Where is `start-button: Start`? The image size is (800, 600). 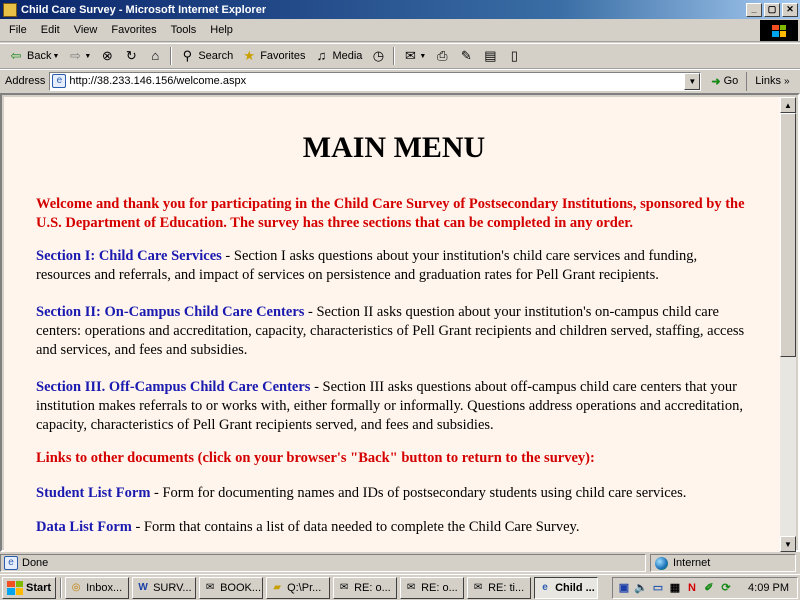 start-button: Start is located at coordinates (29, 587).